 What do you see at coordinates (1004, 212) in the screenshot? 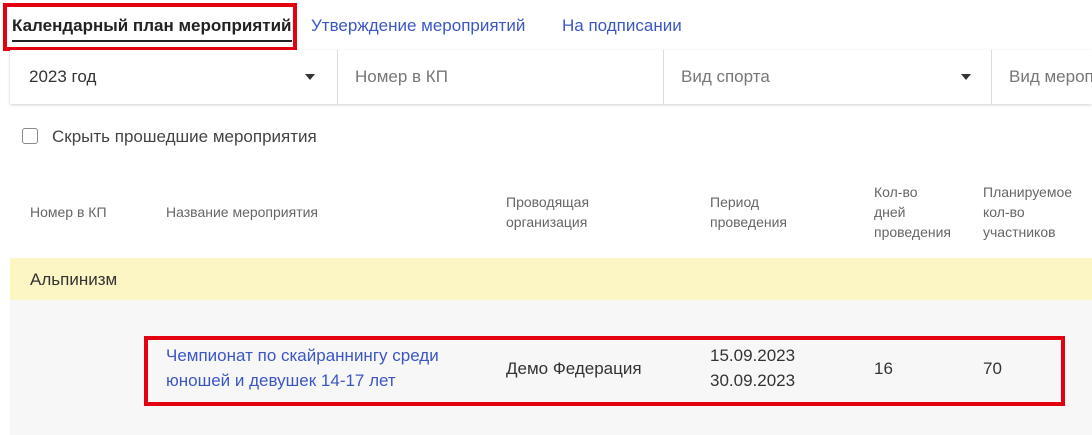
I see `column-header-participants-line: кол-во` at bounding box center [1004, 212].